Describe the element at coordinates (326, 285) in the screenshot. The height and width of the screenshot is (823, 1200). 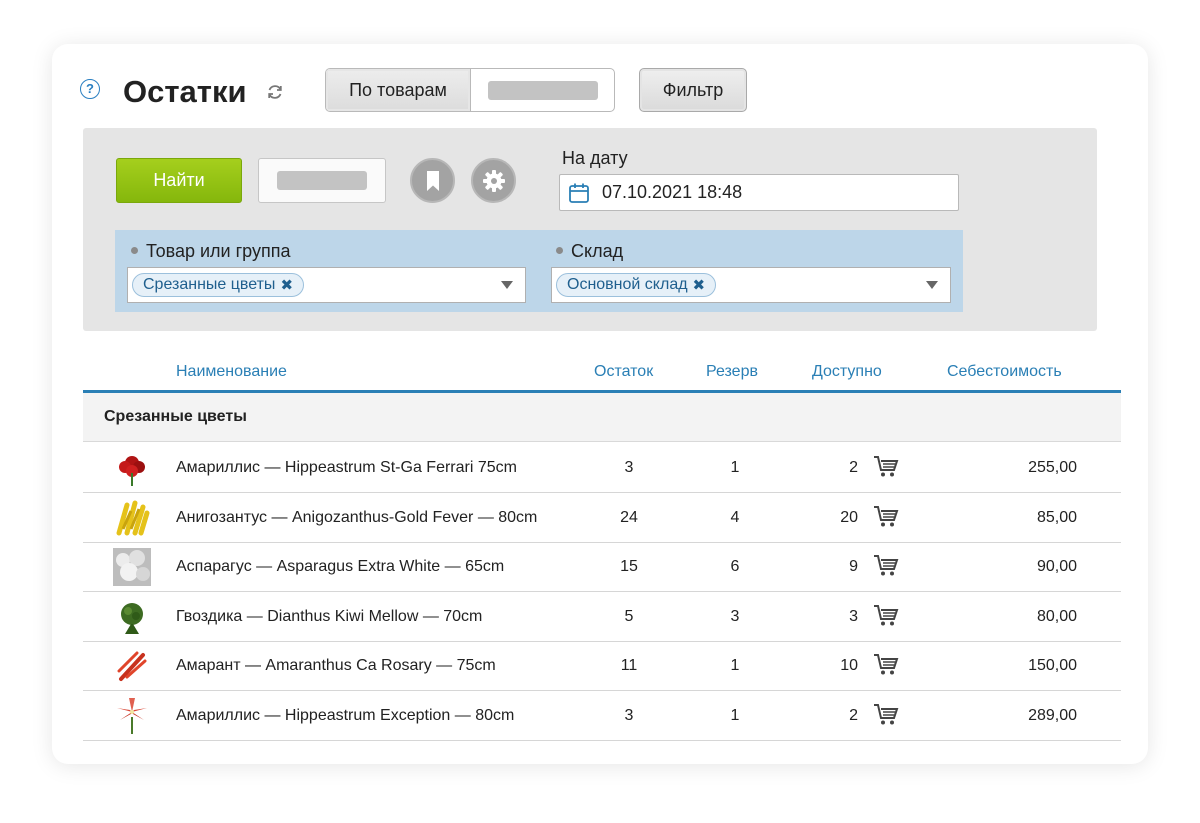
I see `product-select: Срезанные цветы ✖` at that location.